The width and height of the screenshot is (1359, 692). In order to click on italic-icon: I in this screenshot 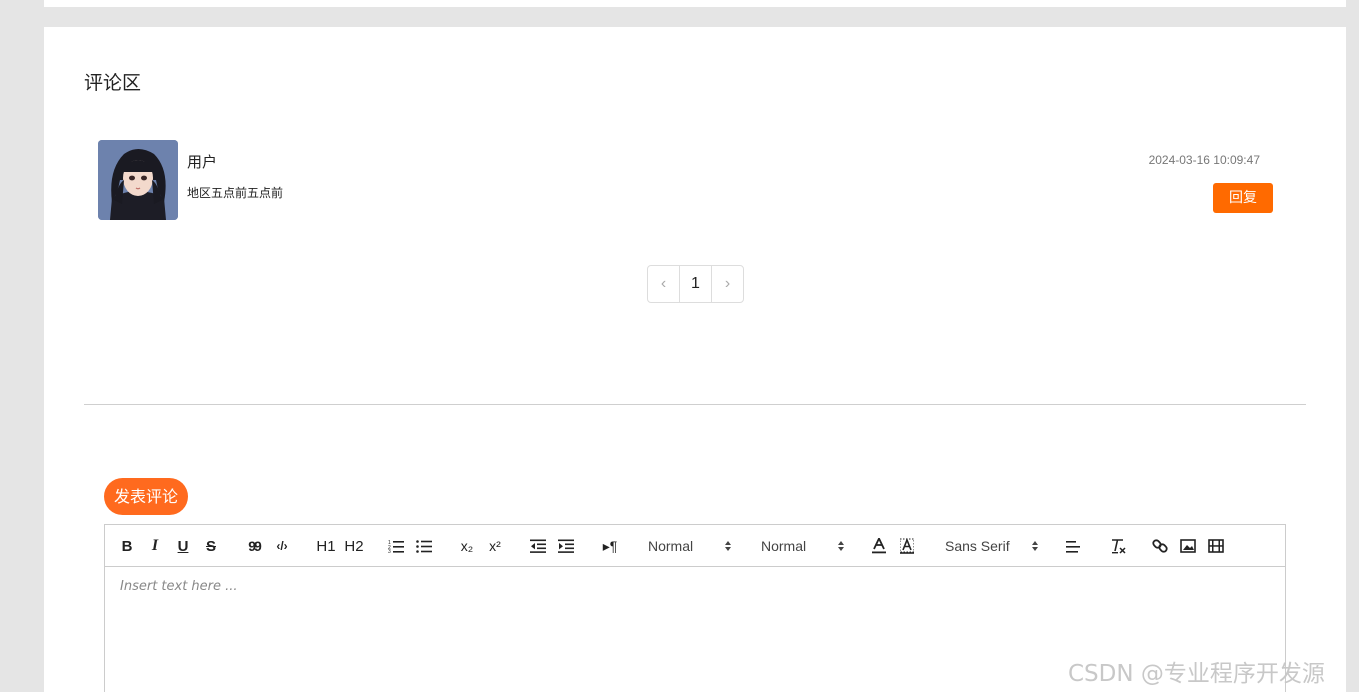, I will do `click(155, 545)`.